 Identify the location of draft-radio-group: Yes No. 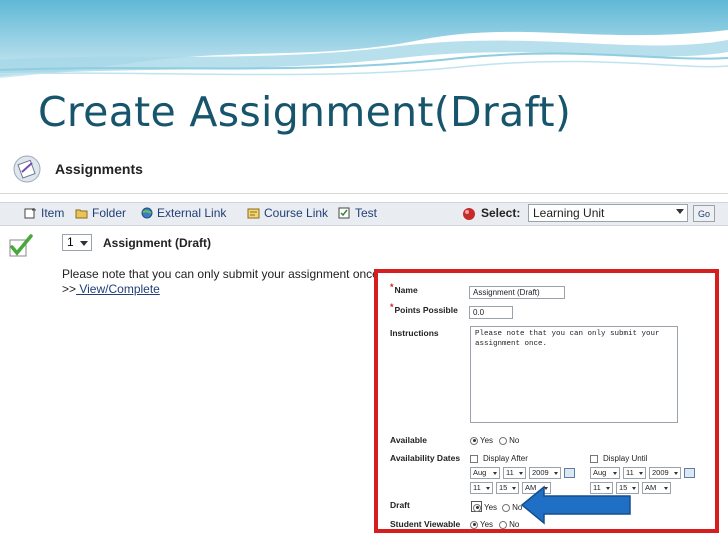
(497, 507).